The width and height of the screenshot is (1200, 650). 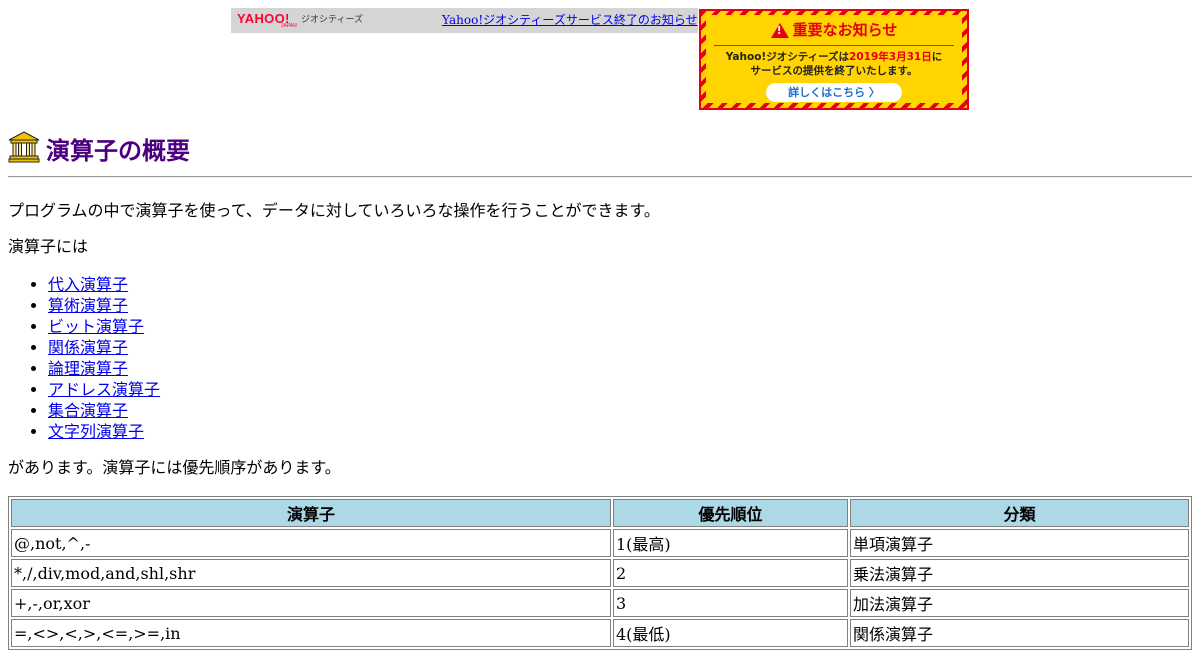 What do you see at coordinates (311, 513) in the screenshot?
I see `header-operator: 演算子` at bounding box center [311, 513].